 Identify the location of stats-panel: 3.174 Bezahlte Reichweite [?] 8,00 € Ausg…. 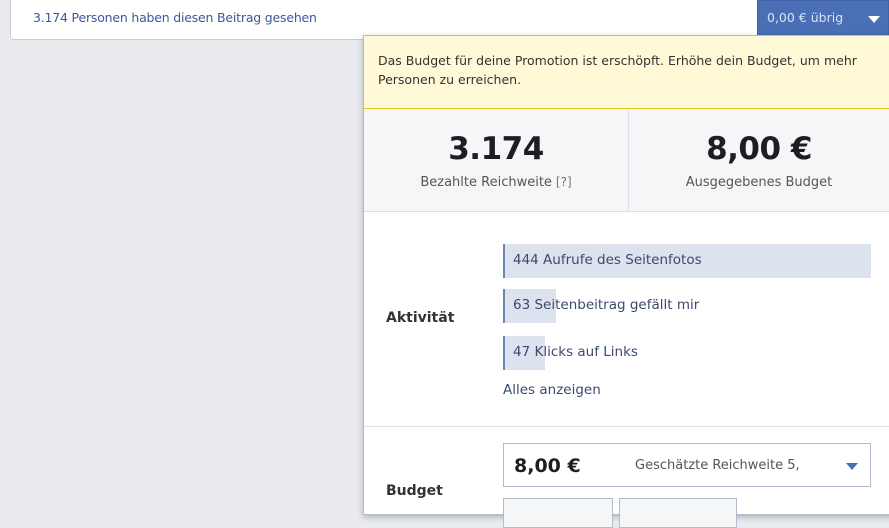
(626, 160).